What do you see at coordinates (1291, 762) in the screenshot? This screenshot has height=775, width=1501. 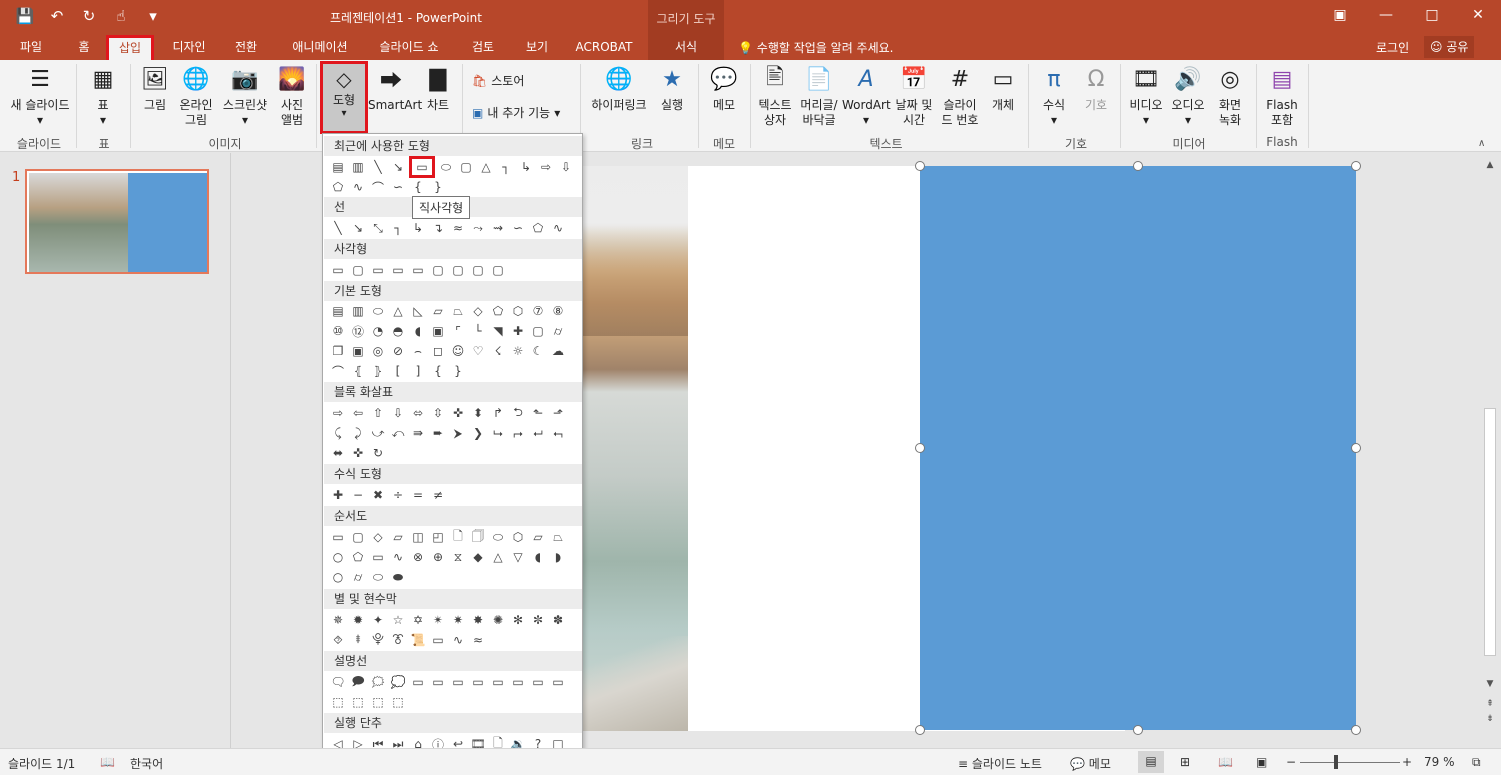 I see `zoom-out-icon: −` at bounding box center [1291, 762].